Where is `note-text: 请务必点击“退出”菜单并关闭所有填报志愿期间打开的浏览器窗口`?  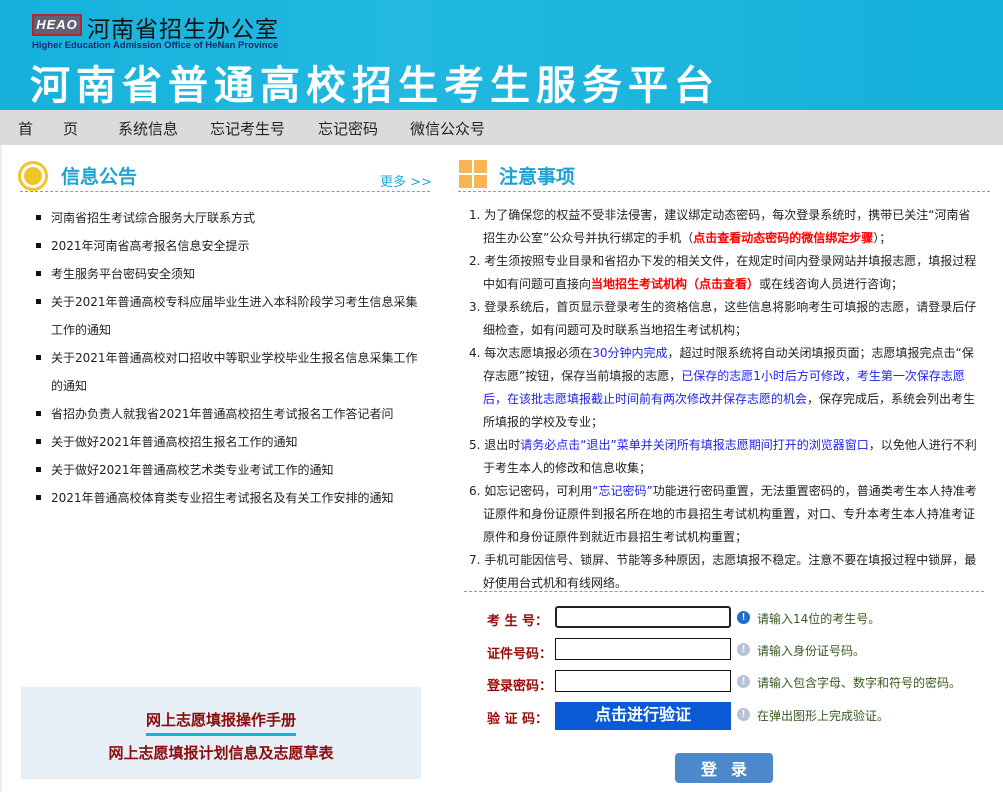
note-text: 请务必点击“退出”菜单并关闭所有填报志愿期间打开的浏览器窗口 is located at coordinates (694, 445).